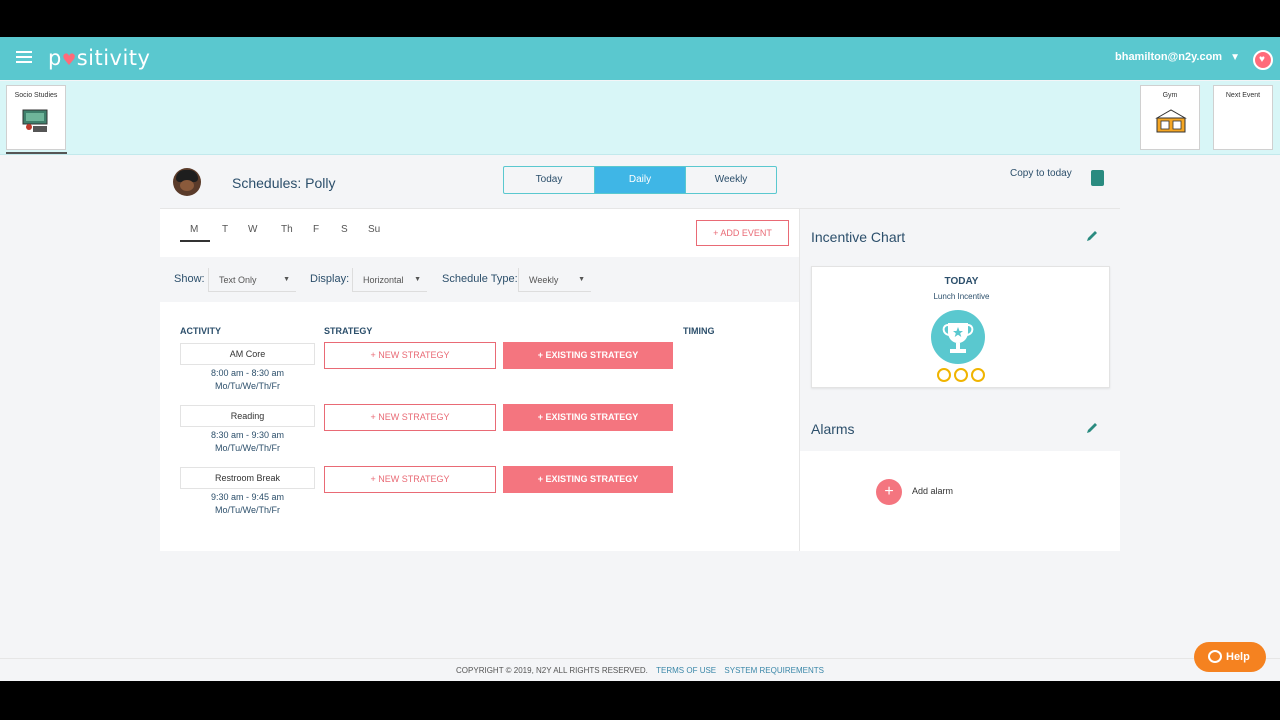 The image size is (1280, 720). What do you see at coordinates (1243, 95) in the screenshot?
I see `event-card-label: Next Event` at bounding box center [1243, 95].